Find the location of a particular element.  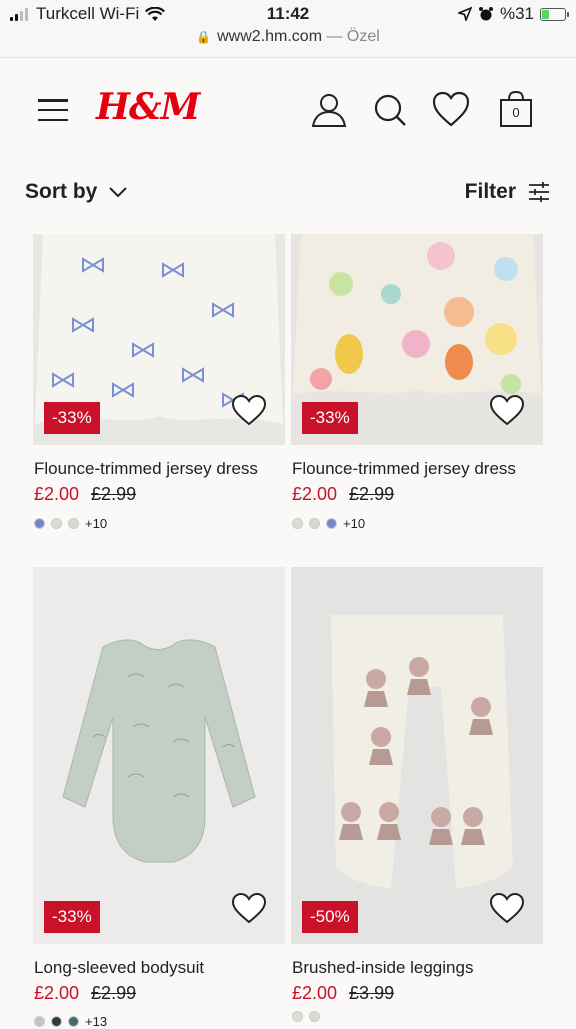

status-icons: %31 is located at coordinates (513, 14).